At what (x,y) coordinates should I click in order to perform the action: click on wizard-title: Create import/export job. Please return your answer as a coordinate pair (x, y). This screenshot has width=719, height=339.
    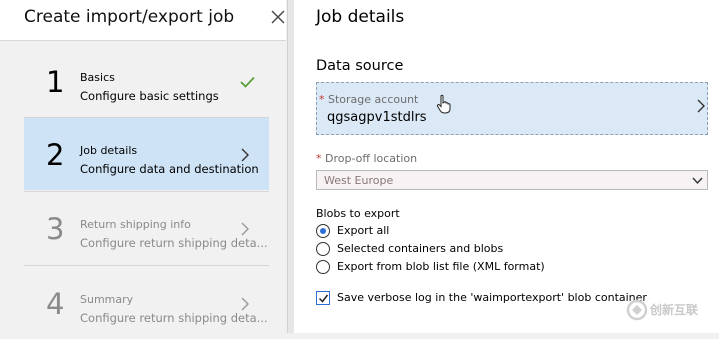
    Looking at the image, I should click on (129, 17).